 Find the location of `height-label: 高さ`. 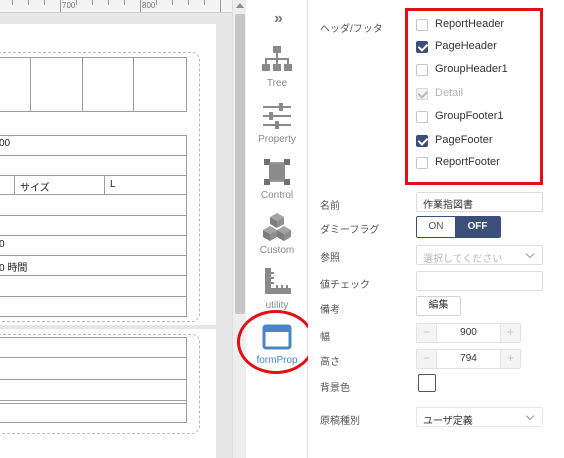

height-label: 高さ is located at coordinates (330, 362).